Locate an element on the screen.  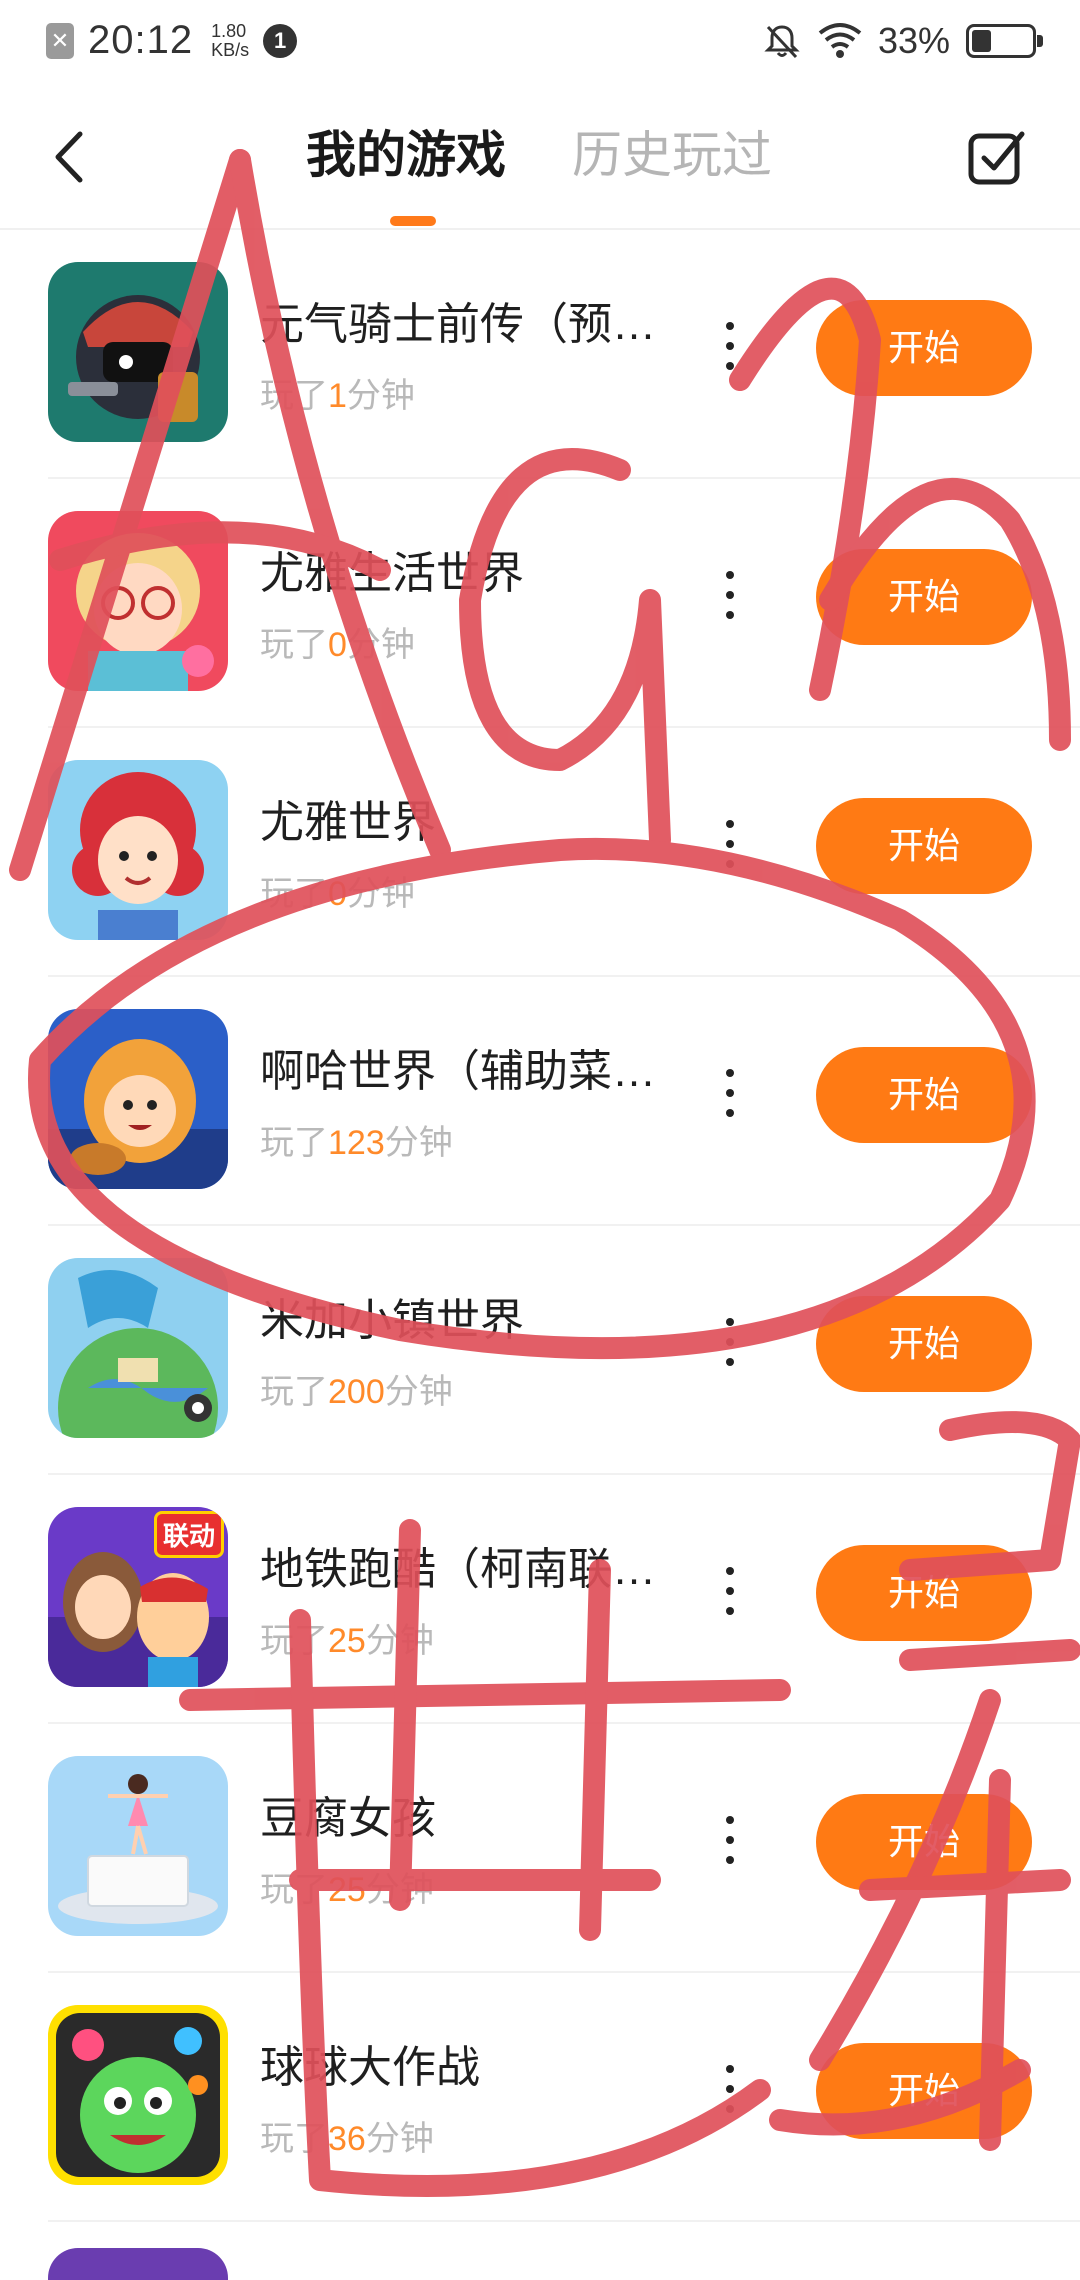
girl-glasses-game-icon is located at coordinates (138, 601).